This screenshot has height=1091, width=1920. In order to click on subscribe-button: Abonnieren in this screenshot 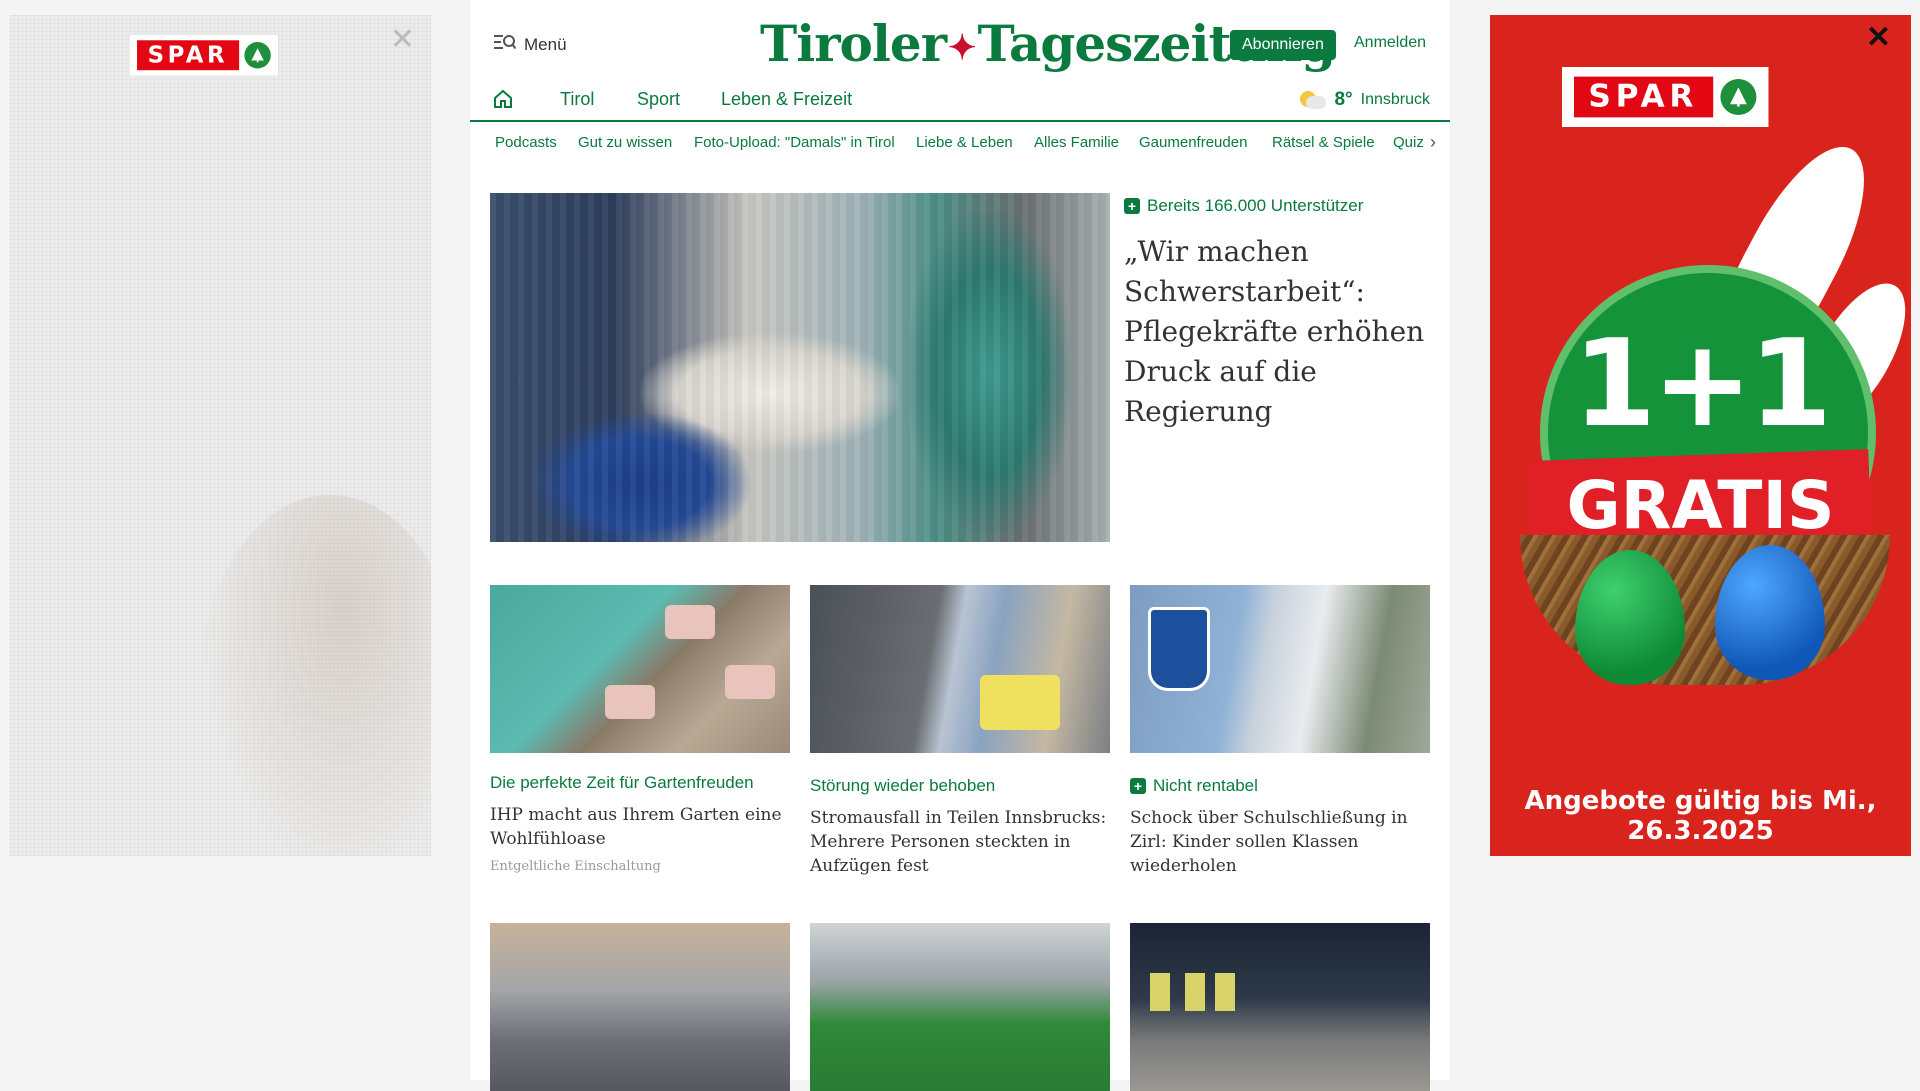, I will do `click(1283, 45)`.